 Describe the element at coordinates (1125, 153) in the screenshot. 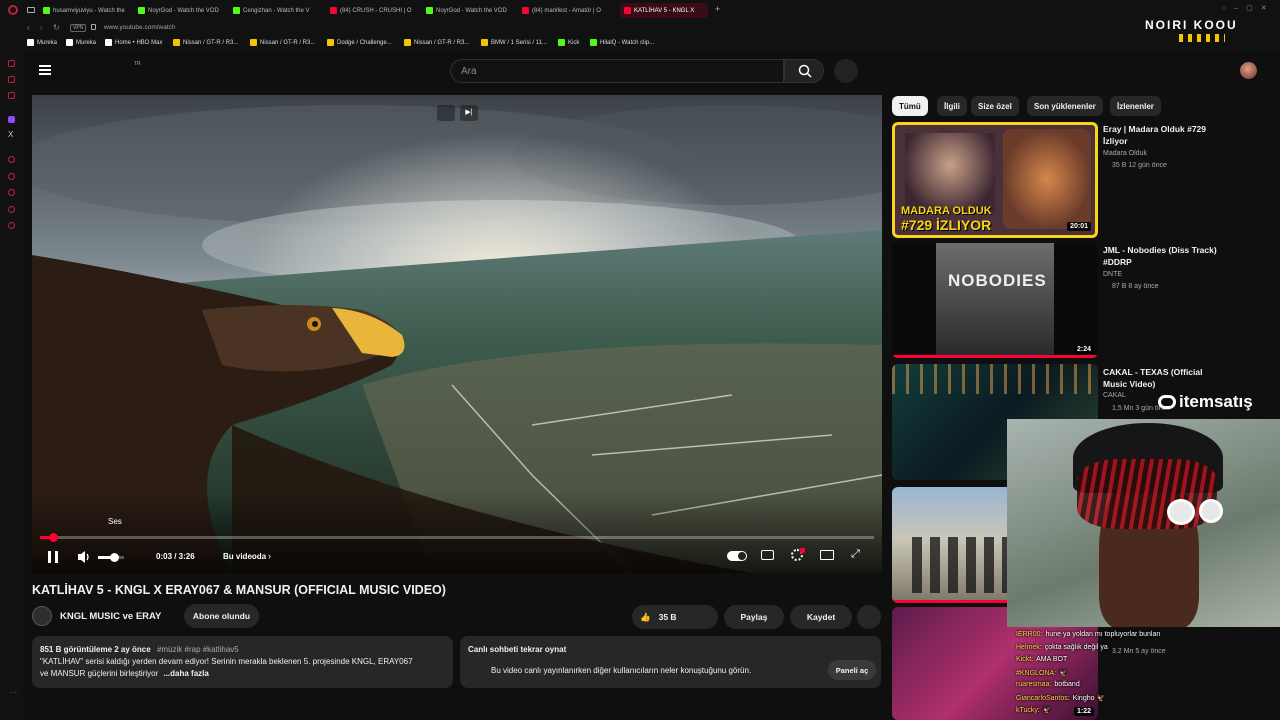

I see `related-channel-1: Madara Olduk` at that location.